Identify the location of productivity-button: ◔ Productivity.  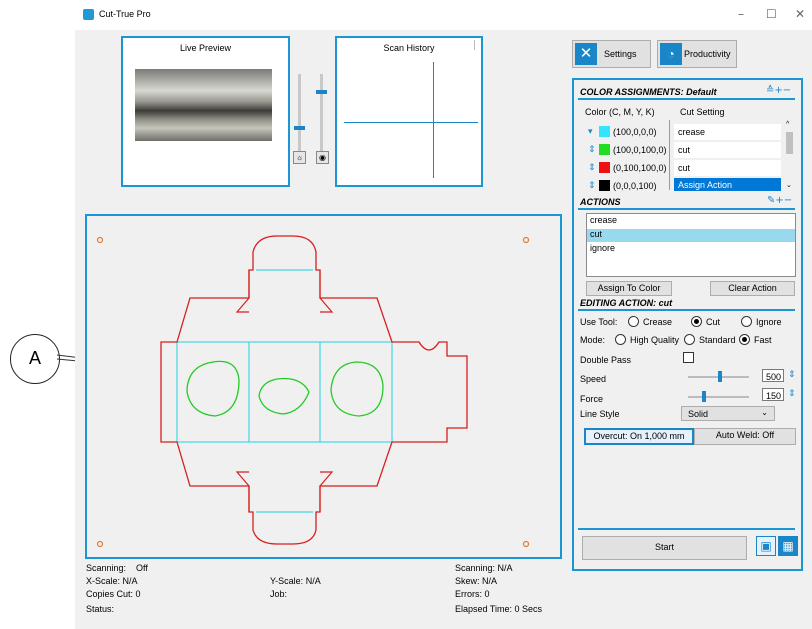
(697, 54).